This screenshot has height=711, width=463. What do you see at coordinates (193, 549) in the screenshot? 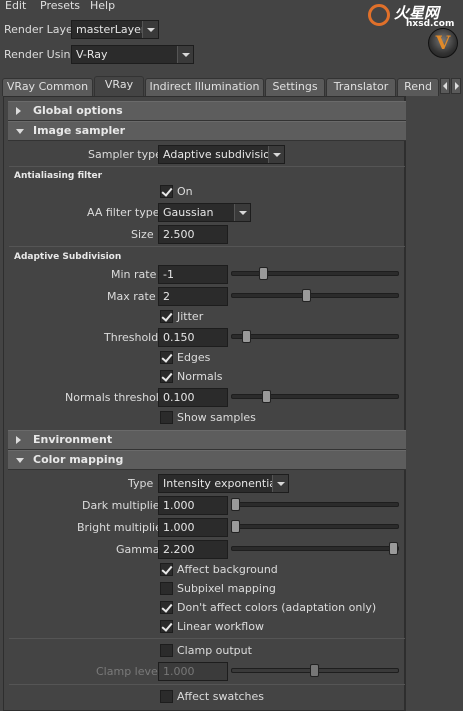
I see `gamma-field: 2.200` at bounding box center [193, 549].